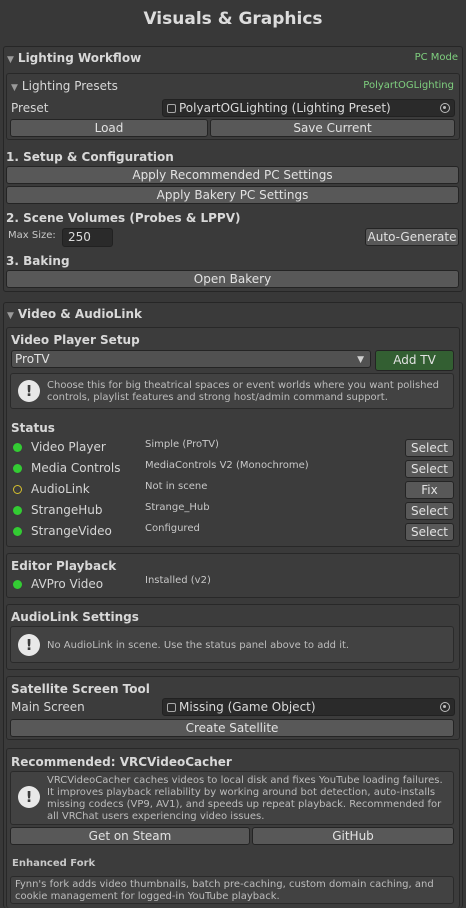  Describe the element at coordinates (429, 448) in the screenshot. I see `select-video-player-button: Select` at that location.